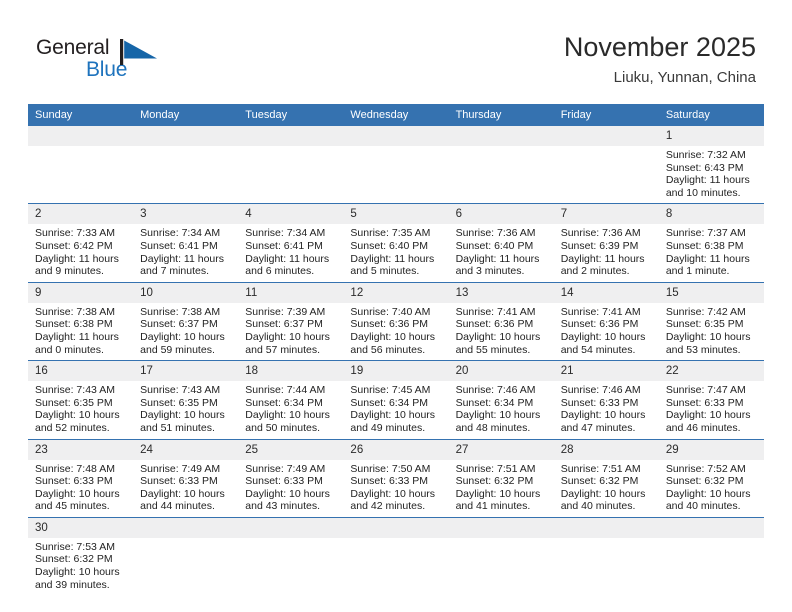 The image size is (792, 612). What do you see at coordinates (74, 324) in the screenshot?
I see `sunset-time: Sunset: 6:38 PM` at bounding box center [74, 324].